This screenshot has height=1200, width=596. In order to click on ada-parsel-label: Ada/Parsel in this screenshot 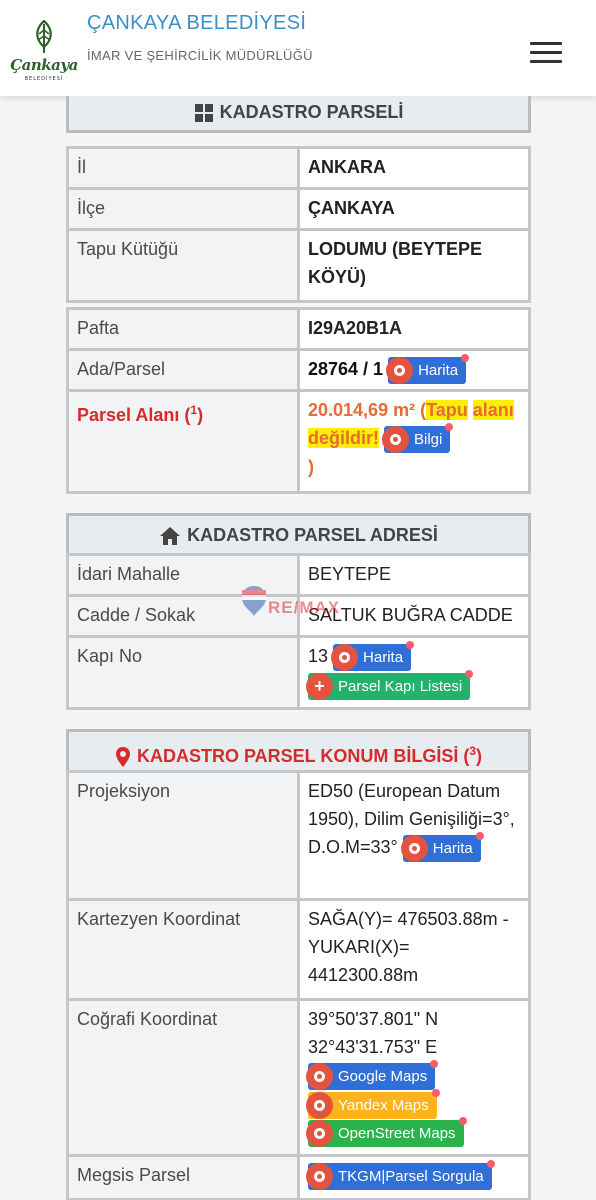, I will do `click(183, 370)`.